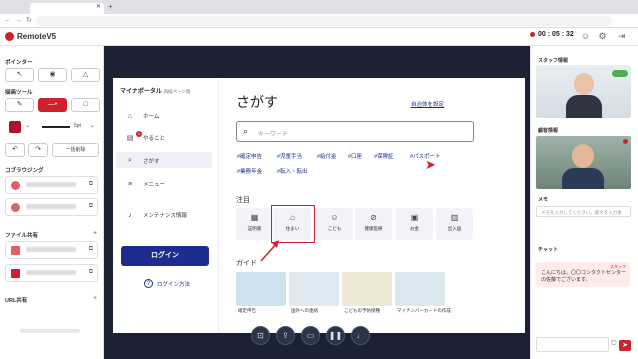 The width and height of the screenshot is (638, 359). What do you see at coordinates (95, 298) in the screenshot?
I see `add-url-icon: +` at bounding box center [95, 298].